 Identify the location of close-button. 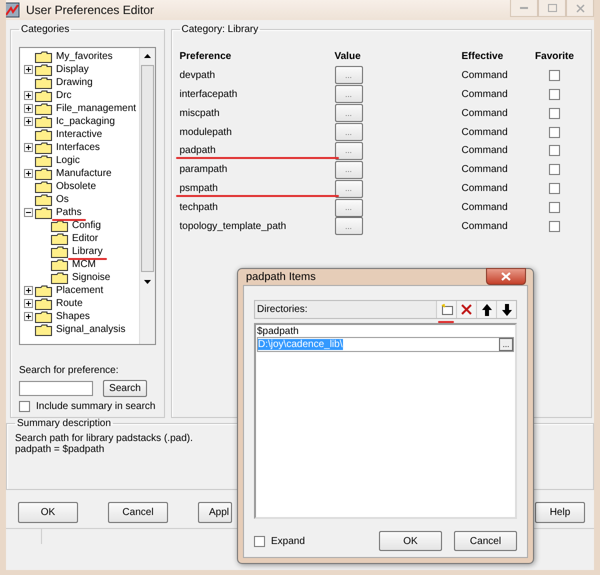
(506, 276).